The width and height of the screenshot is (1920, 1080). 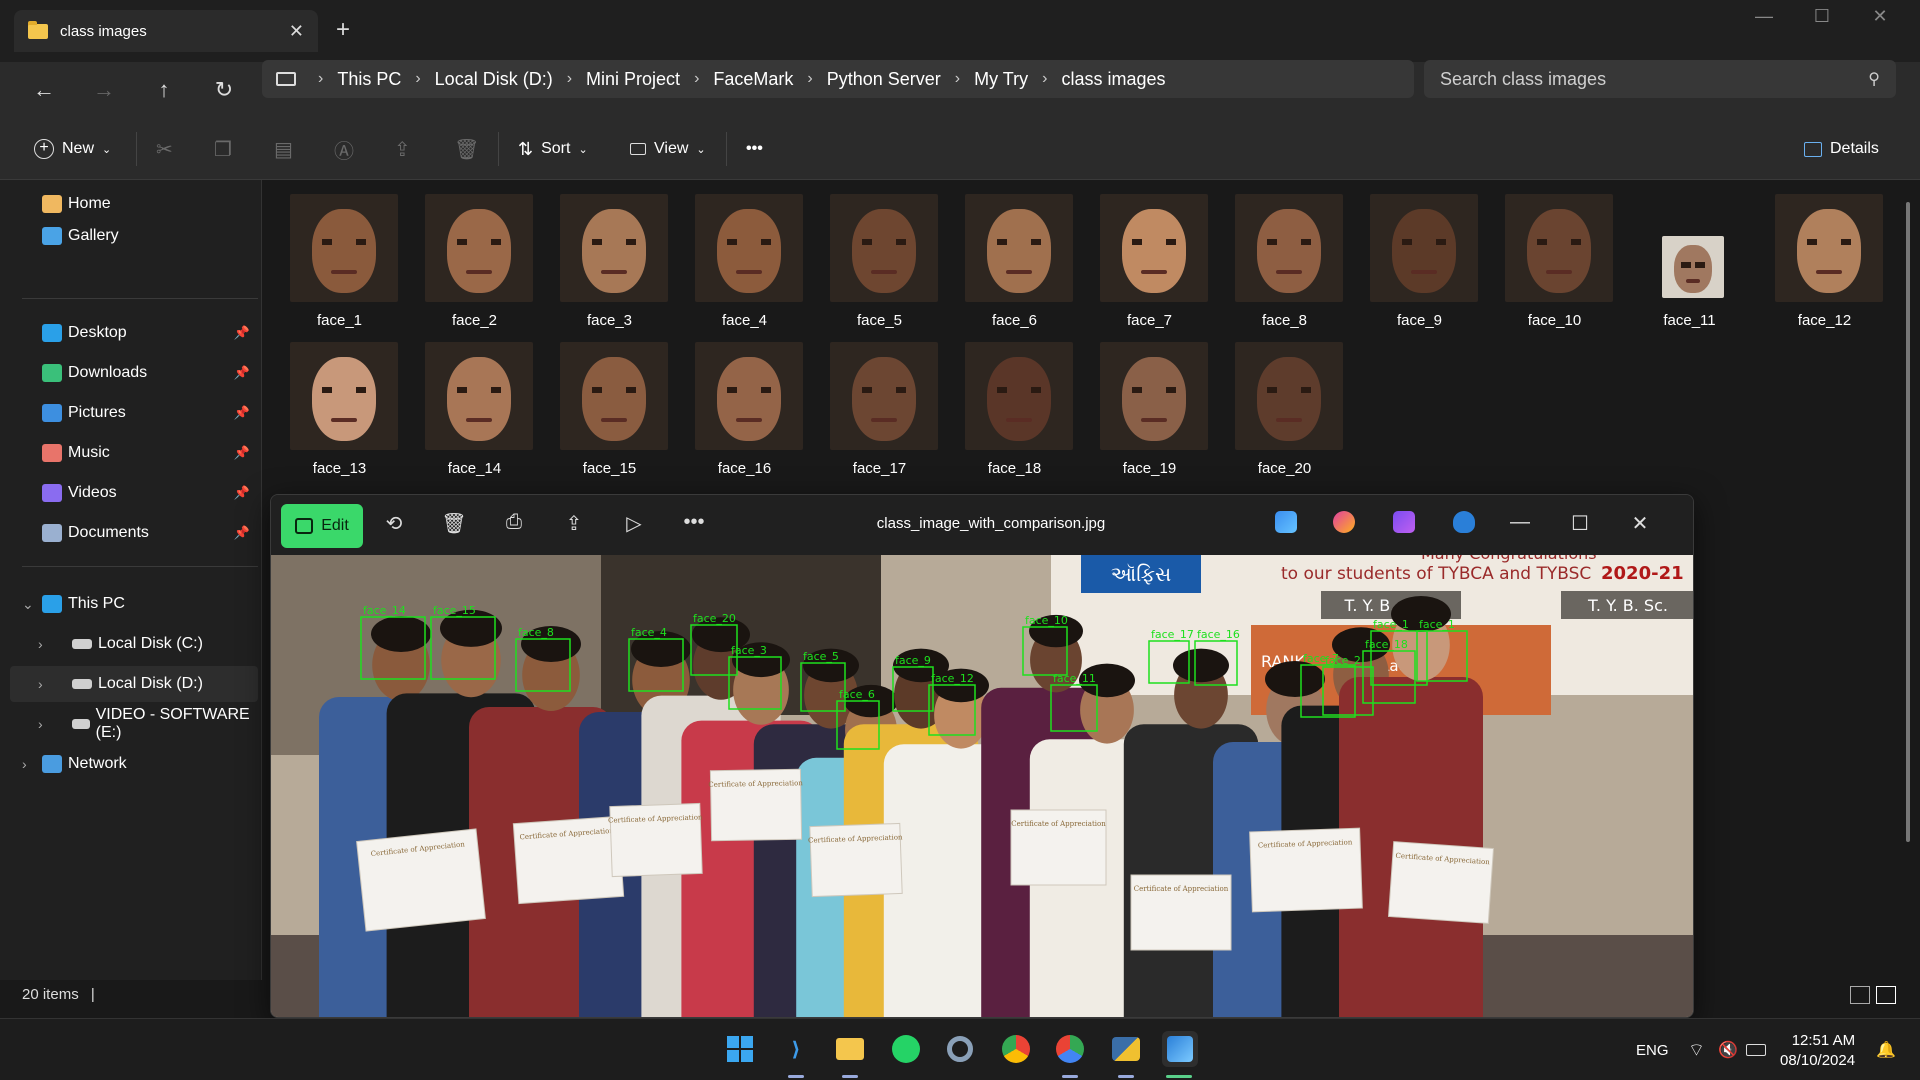 What do you see at coordinates (474, 408) in the screenshot?
I see `file-item: face_14` at bounding box center [474, 408].